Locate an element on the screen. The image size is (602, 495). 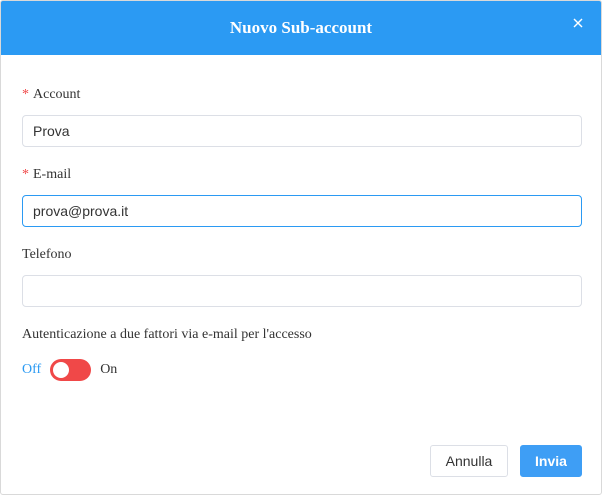
toggle-off-label: Off is located at coordinates (32, 369).